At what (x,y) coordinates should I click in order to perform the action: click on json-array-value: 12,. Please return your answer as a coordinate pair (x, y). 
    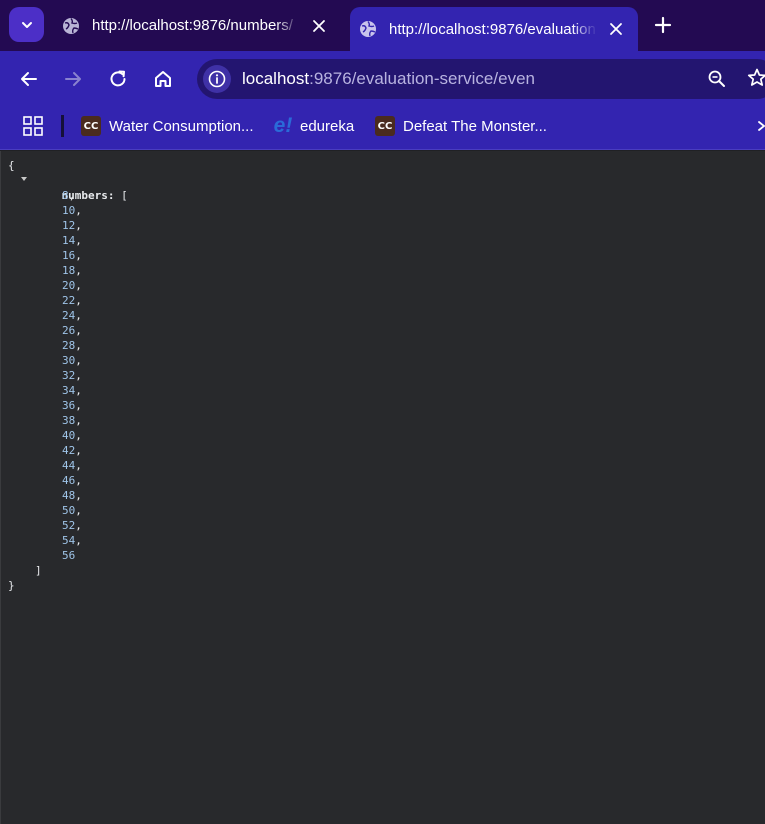
    Looking at the image, I should click on (72, 225).